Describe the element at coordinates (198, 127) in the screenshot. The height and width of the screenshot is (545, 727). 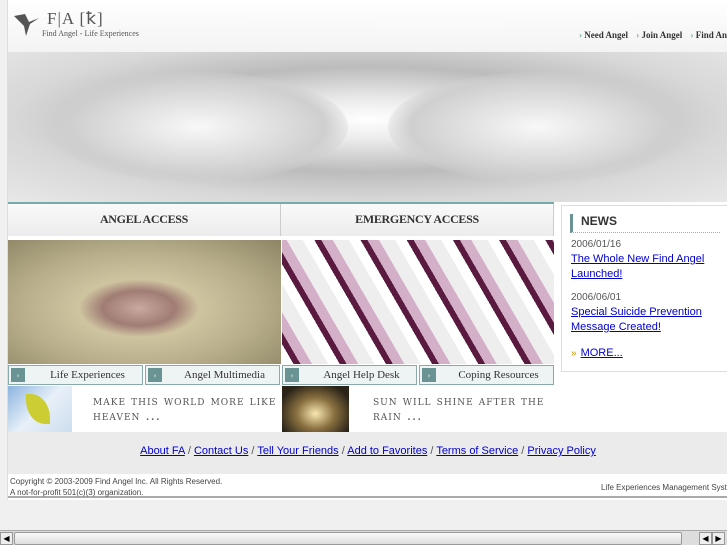
I see `left-wing-image` at that location.